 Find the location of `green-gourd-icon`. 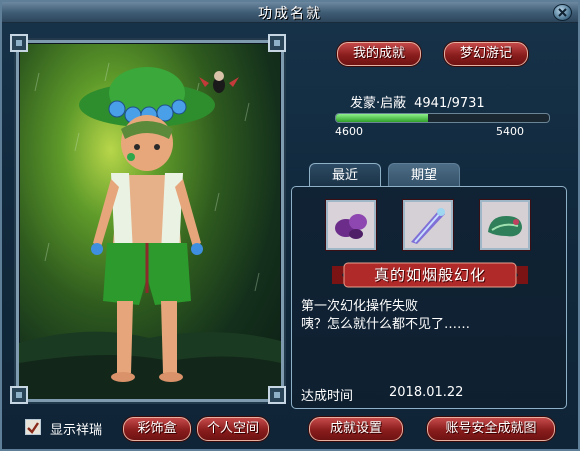

green-gourd-icon is located at coordinates (505, 225).